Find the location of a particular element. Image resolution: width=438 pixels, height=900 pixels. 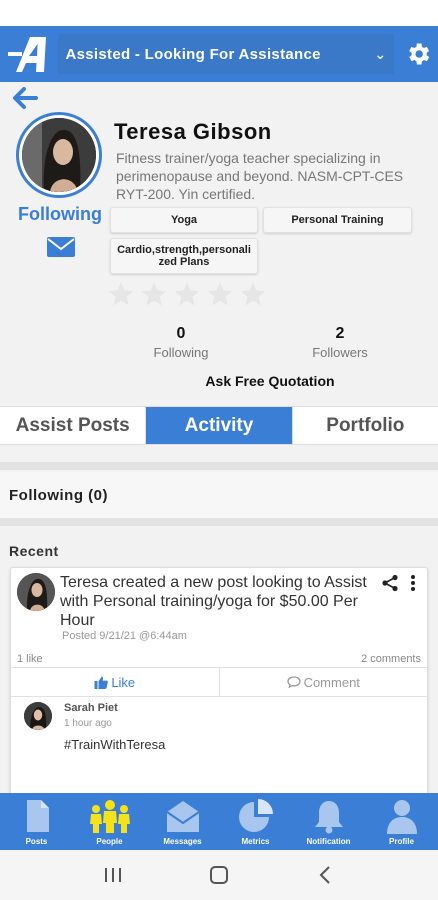

nav-messages: Messages is located at coordinates (182, 821).